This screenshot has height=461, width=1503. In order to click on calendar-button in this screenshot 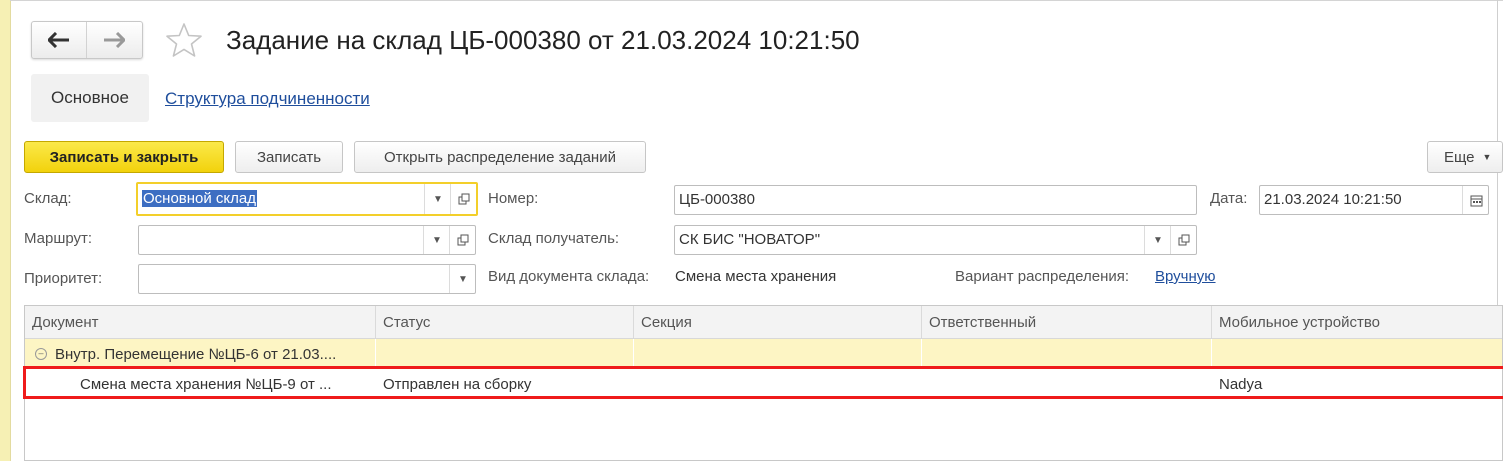, I will do `click(1475, 200)`.